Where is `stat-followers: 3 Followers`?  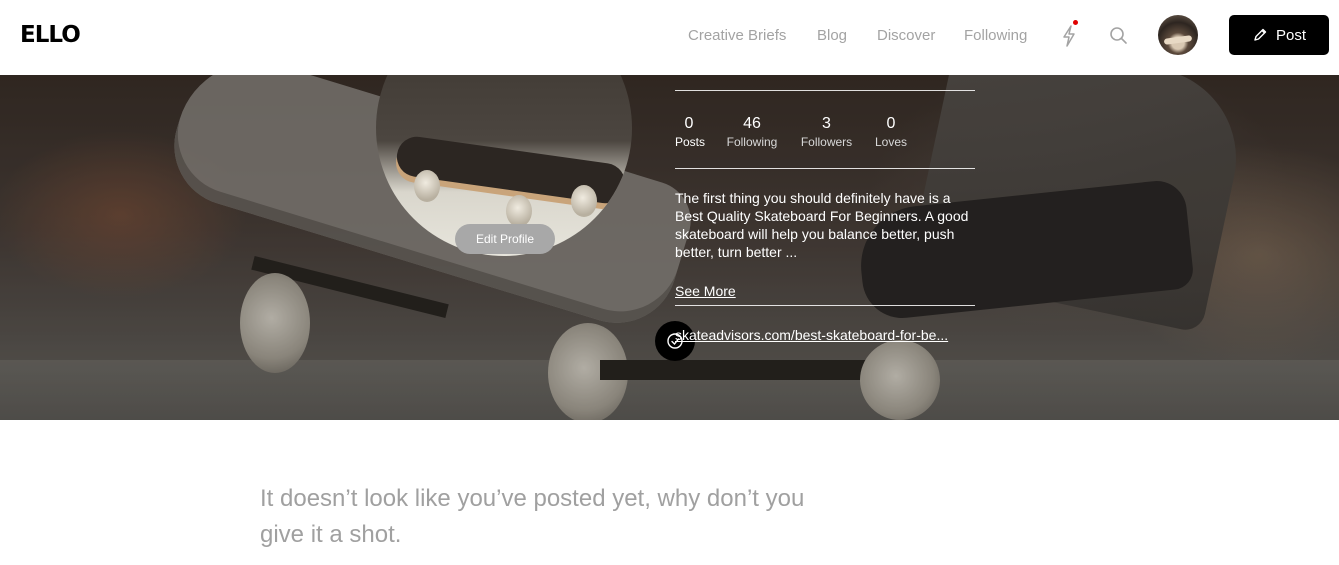
stat-followers: 3 Followers is located at coordinates (826, 132).